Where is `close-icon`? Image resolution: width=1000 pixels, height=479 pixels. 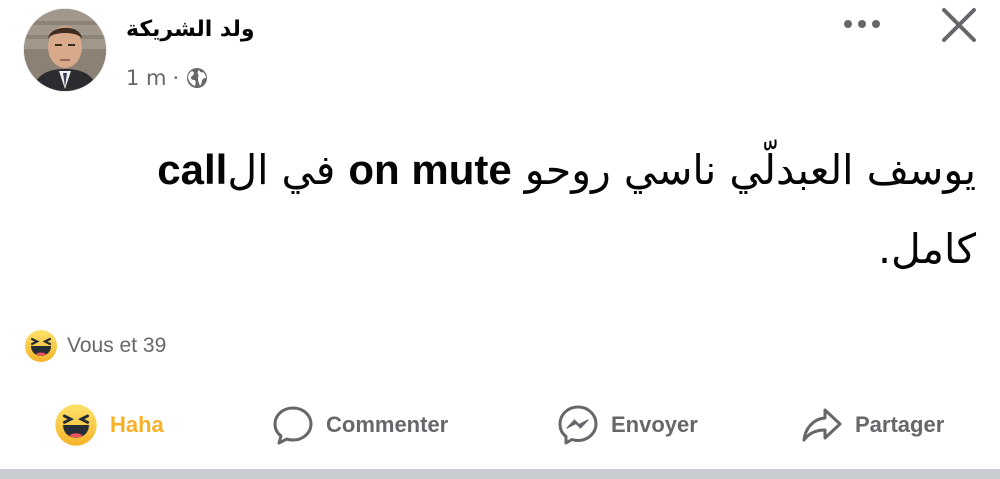
close-icon is located at coordinates (959, 25).